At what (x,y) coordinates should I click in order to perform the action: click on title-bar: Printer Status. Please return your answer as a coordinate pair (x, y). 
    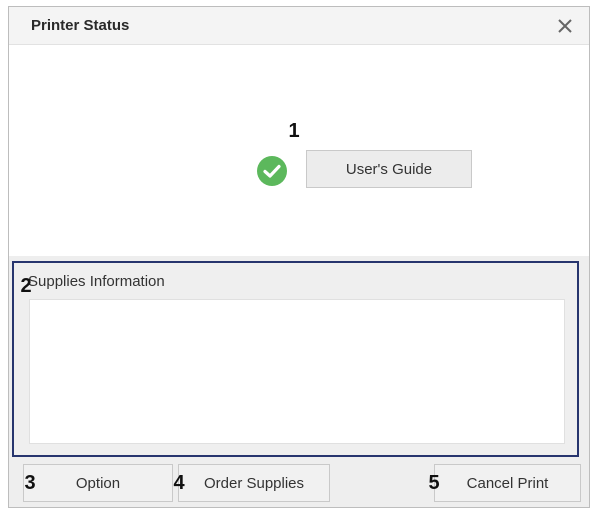
    Looking at the image, I should click on (299, 26).